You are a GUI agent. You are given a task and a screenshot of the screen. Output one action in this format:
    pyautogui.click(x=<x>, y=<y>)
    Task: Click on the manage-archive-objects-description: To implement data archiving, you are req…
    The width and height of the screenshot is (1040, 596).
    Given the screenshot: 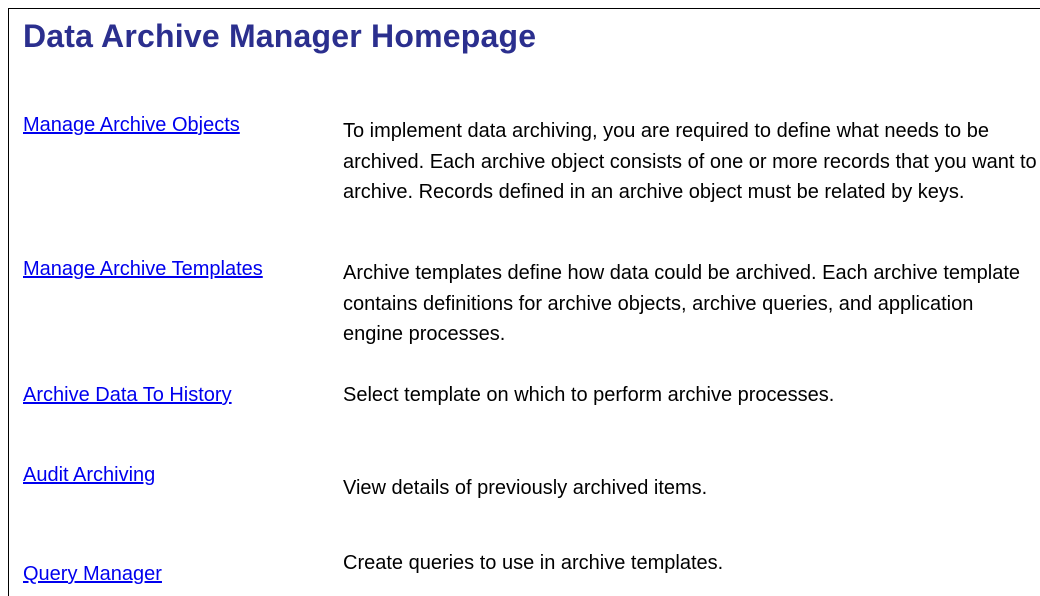 What is the action you would take?
    pyautogui.click(x=690, y=161)
    